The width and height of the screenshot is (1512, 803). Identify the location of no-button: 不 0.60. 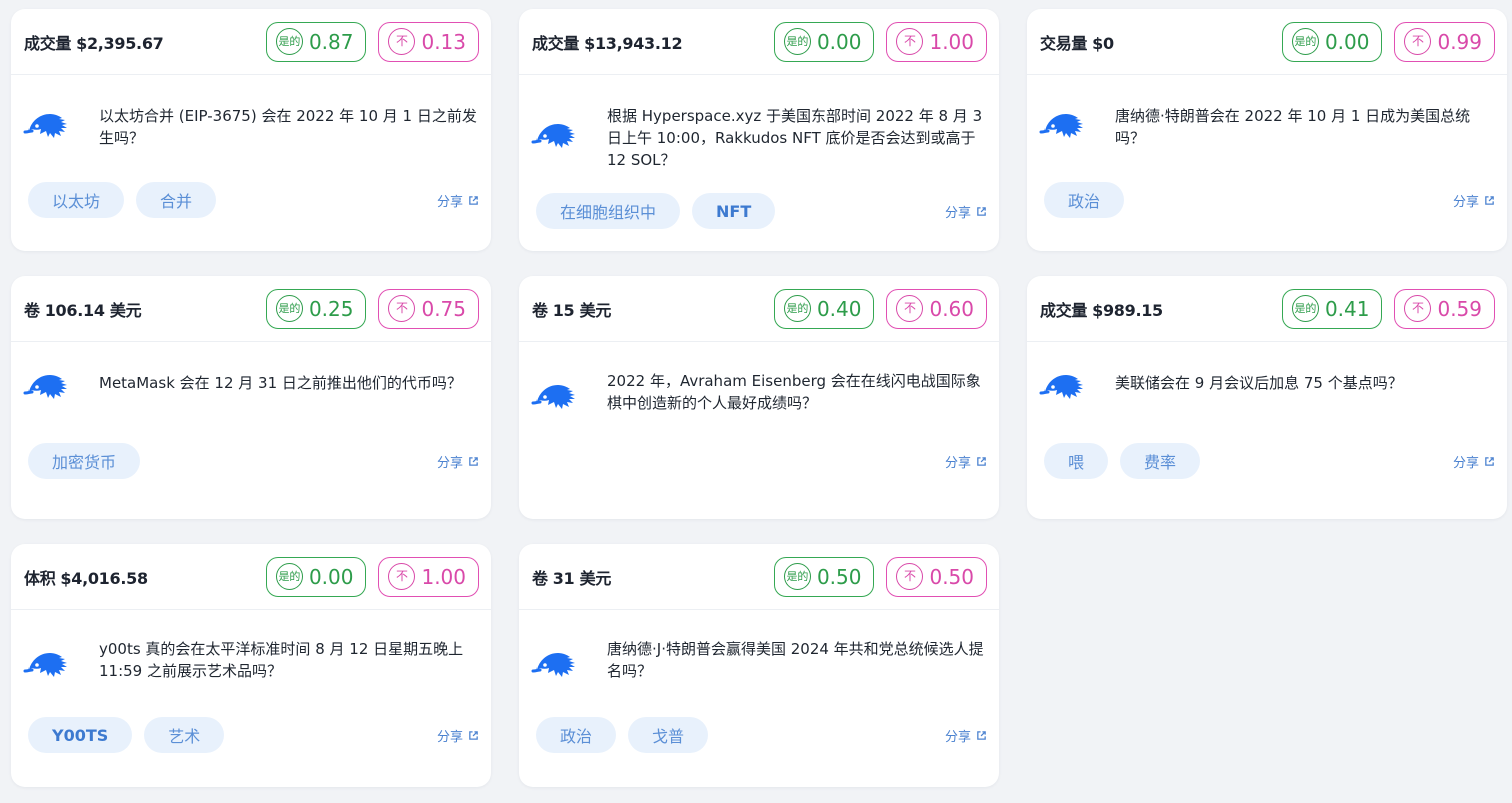
(936, 308).